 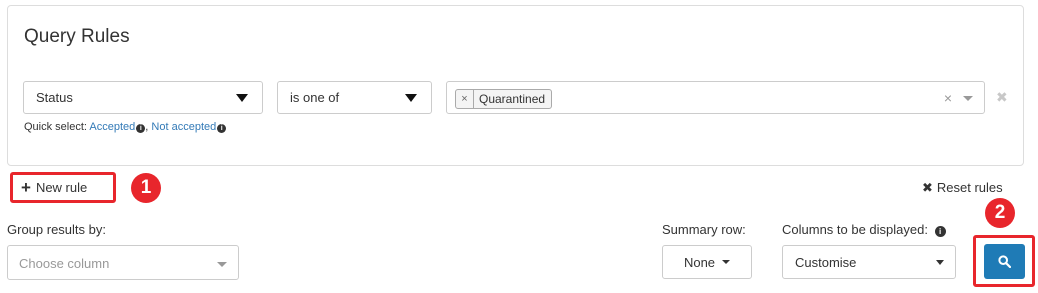 I want to click on annotation-badge-1: 1, so click(x=146, y=188).